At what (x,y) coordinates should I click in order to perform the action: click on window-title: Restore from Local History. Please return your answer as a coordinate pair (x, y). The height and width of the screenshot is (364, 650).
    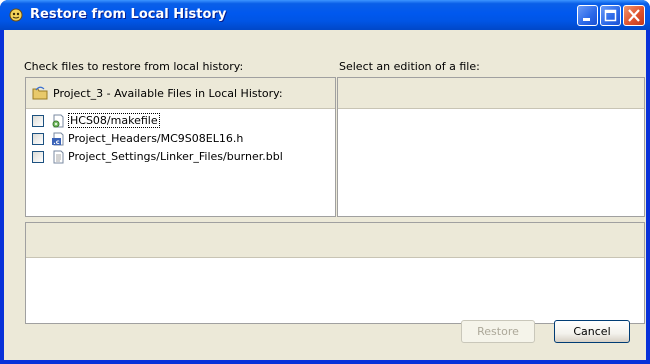
    Looking at the image, I should click on (128, 14).